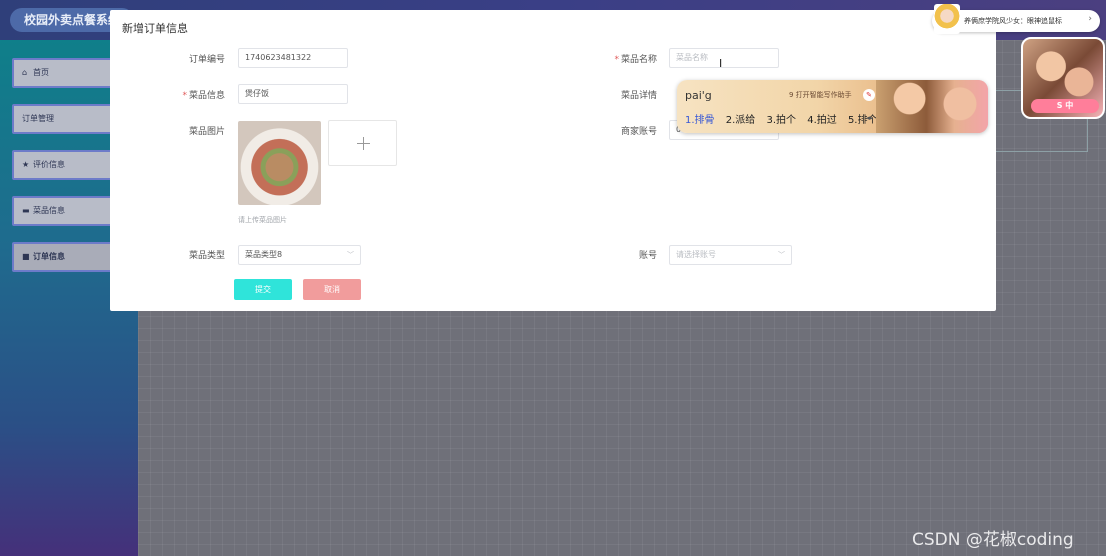  What do you see at coordinates (279, 163) in the screenshot?
I see `uploaded-dish-image` at bounding box center [279, 163].